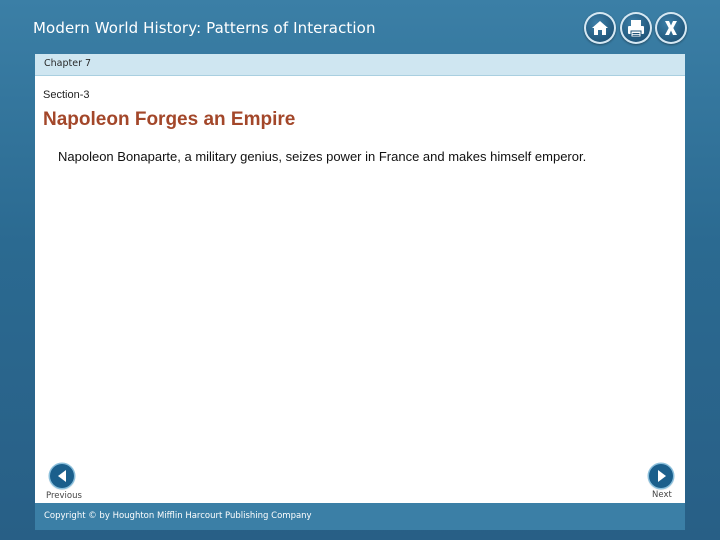 The height and width of the screenshot is (540, 720). I want to click on close-icon, so click(671, 28).